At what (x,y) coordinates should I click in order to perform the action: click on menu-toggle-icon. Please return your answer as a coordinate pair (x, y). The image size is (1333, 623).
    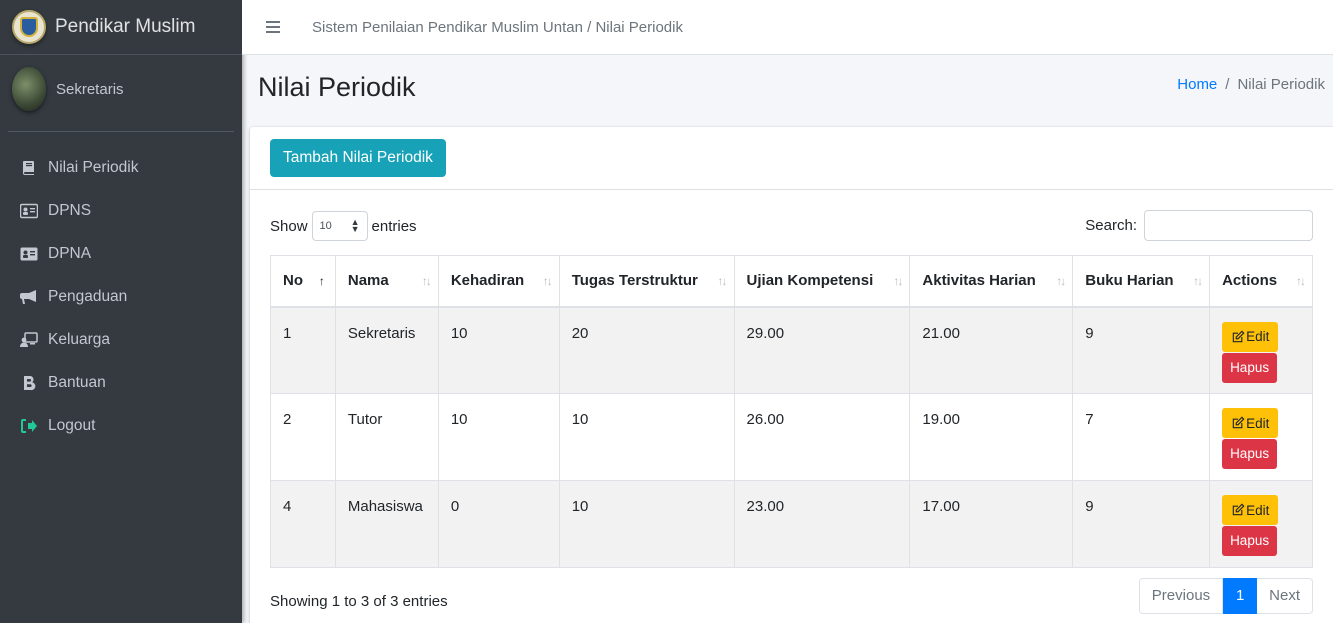
    Looking at the image, I should click on (273, 27).